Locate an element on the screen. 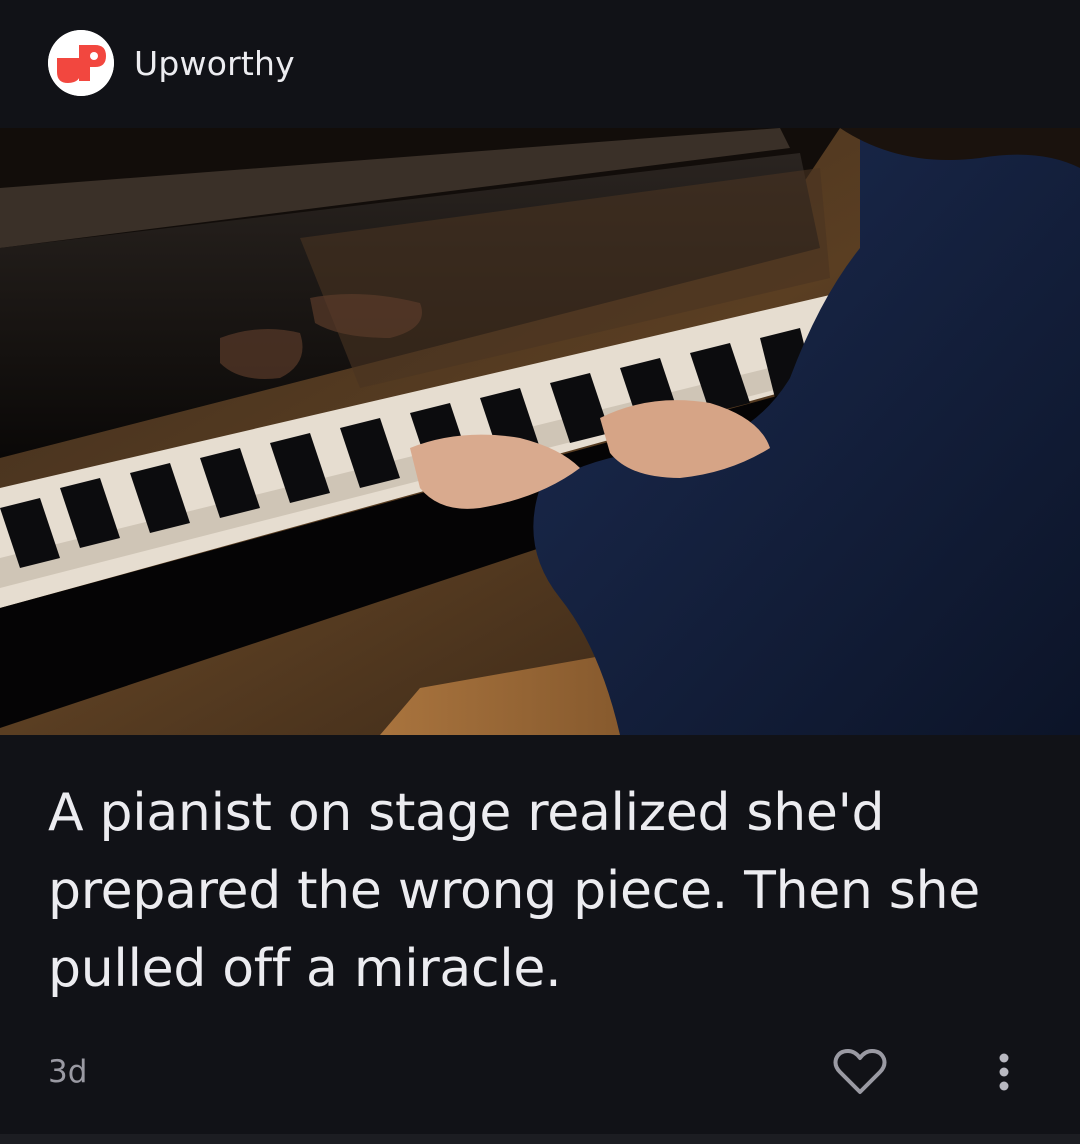 Image resolution: width=1080 pixels, height=1144 pixels. like-button is located at coordinates (860, 1072).